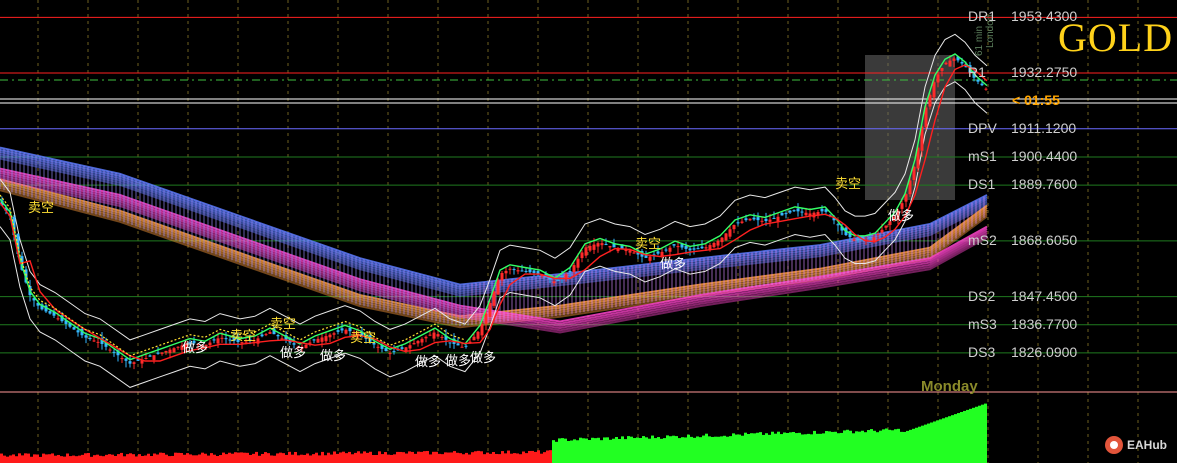 This screenshot has height=463, width=1177. I want to click on brand-name: EAHub, so click(1147, 445).